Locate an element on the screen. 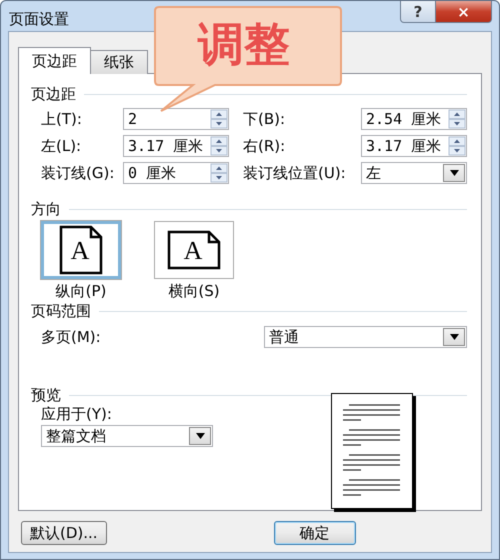 The height and width of the screenshot is (560, 500). field-label: 左(L): is located at coordinates (61, 146).